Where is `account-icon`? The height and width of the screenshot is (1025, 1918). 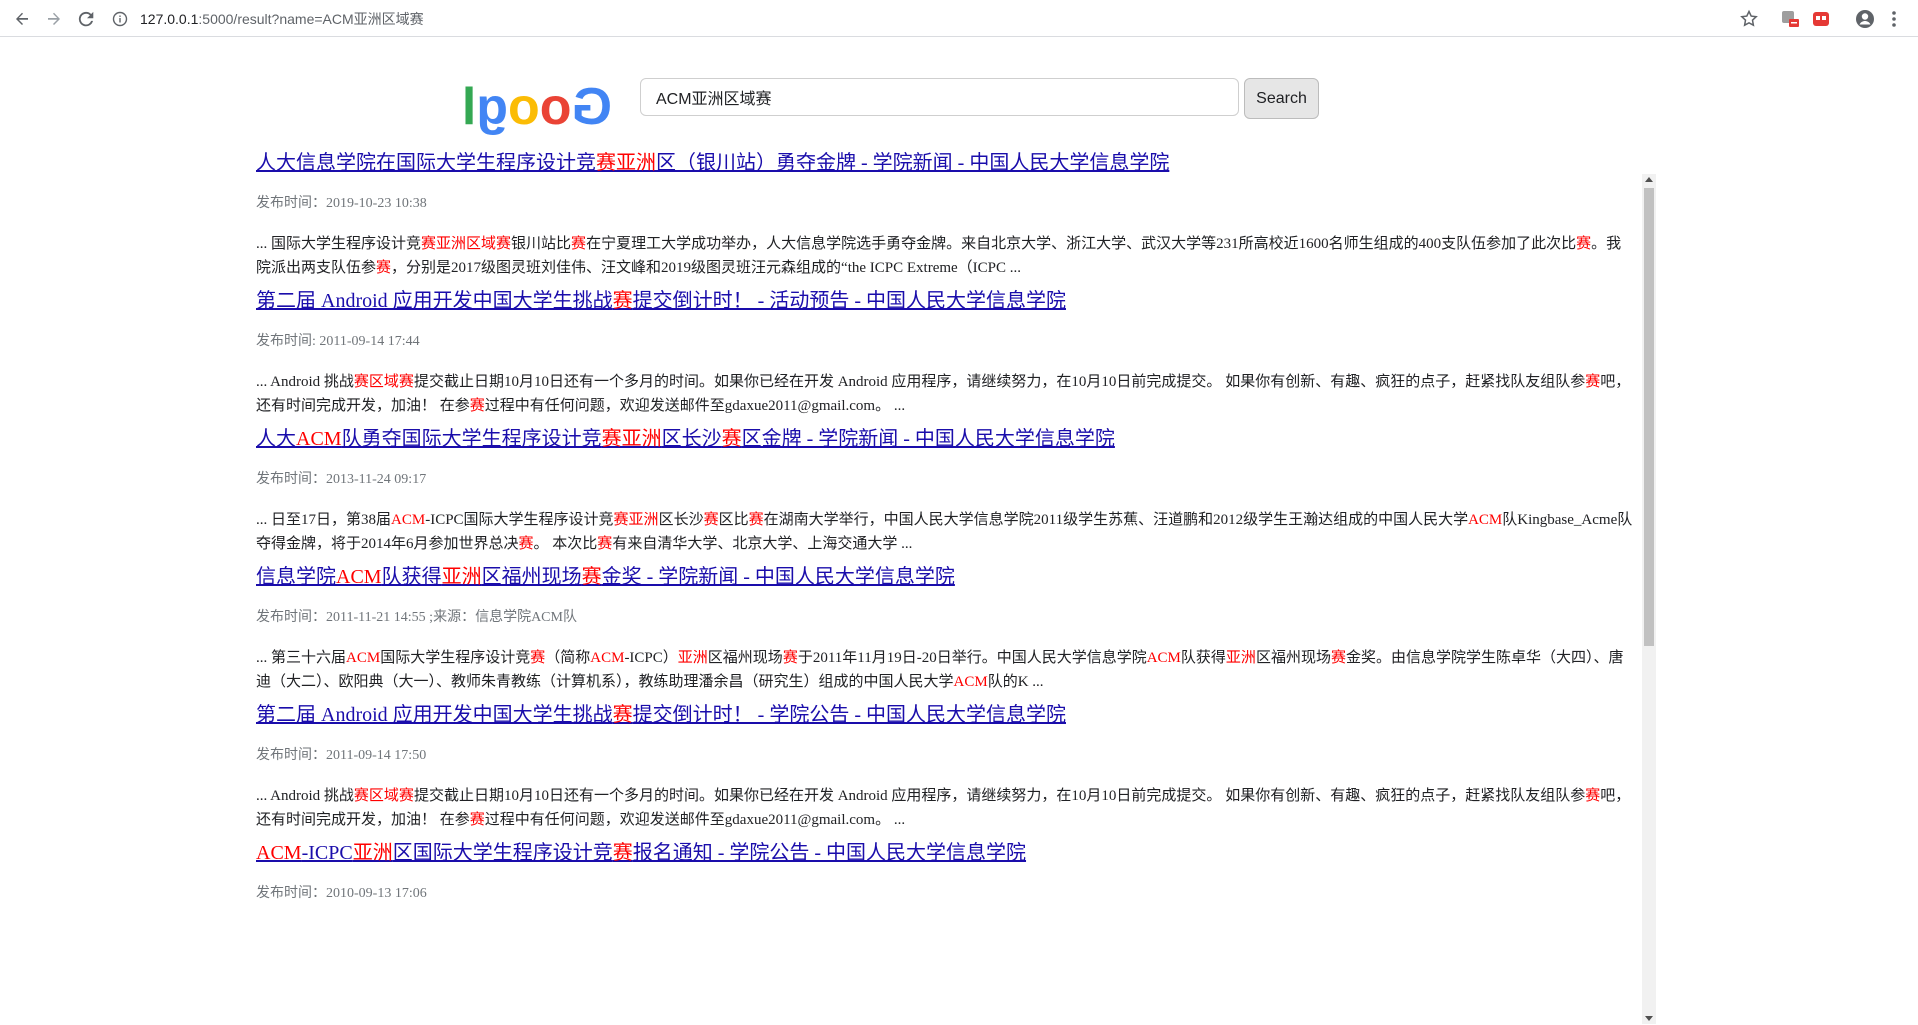
account-icon is located at coordinates (1865, 19).